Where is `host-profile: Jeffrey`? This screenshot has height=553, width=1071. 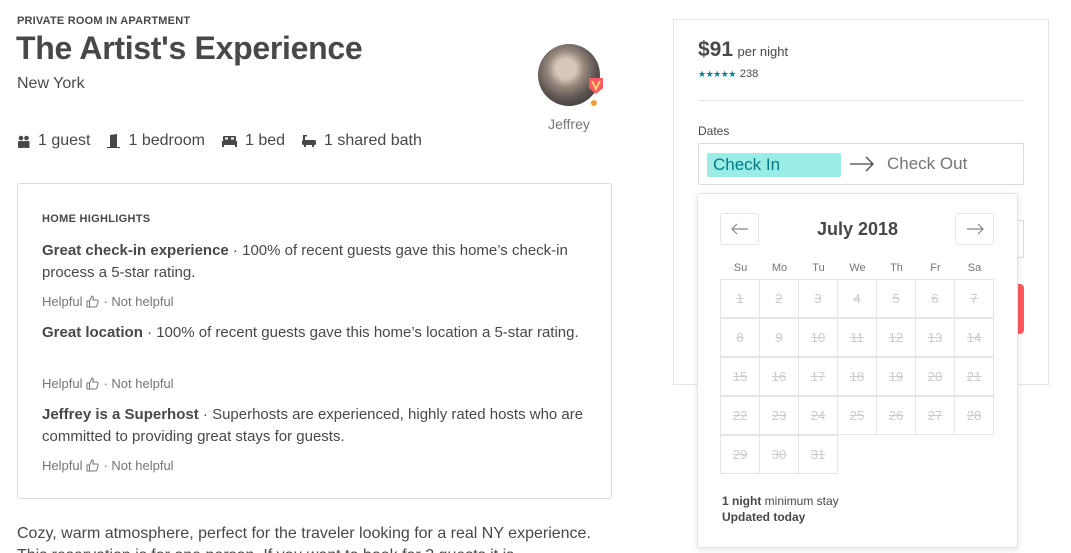
host-profile: Jeffrey is located at coordinates (569, 88).